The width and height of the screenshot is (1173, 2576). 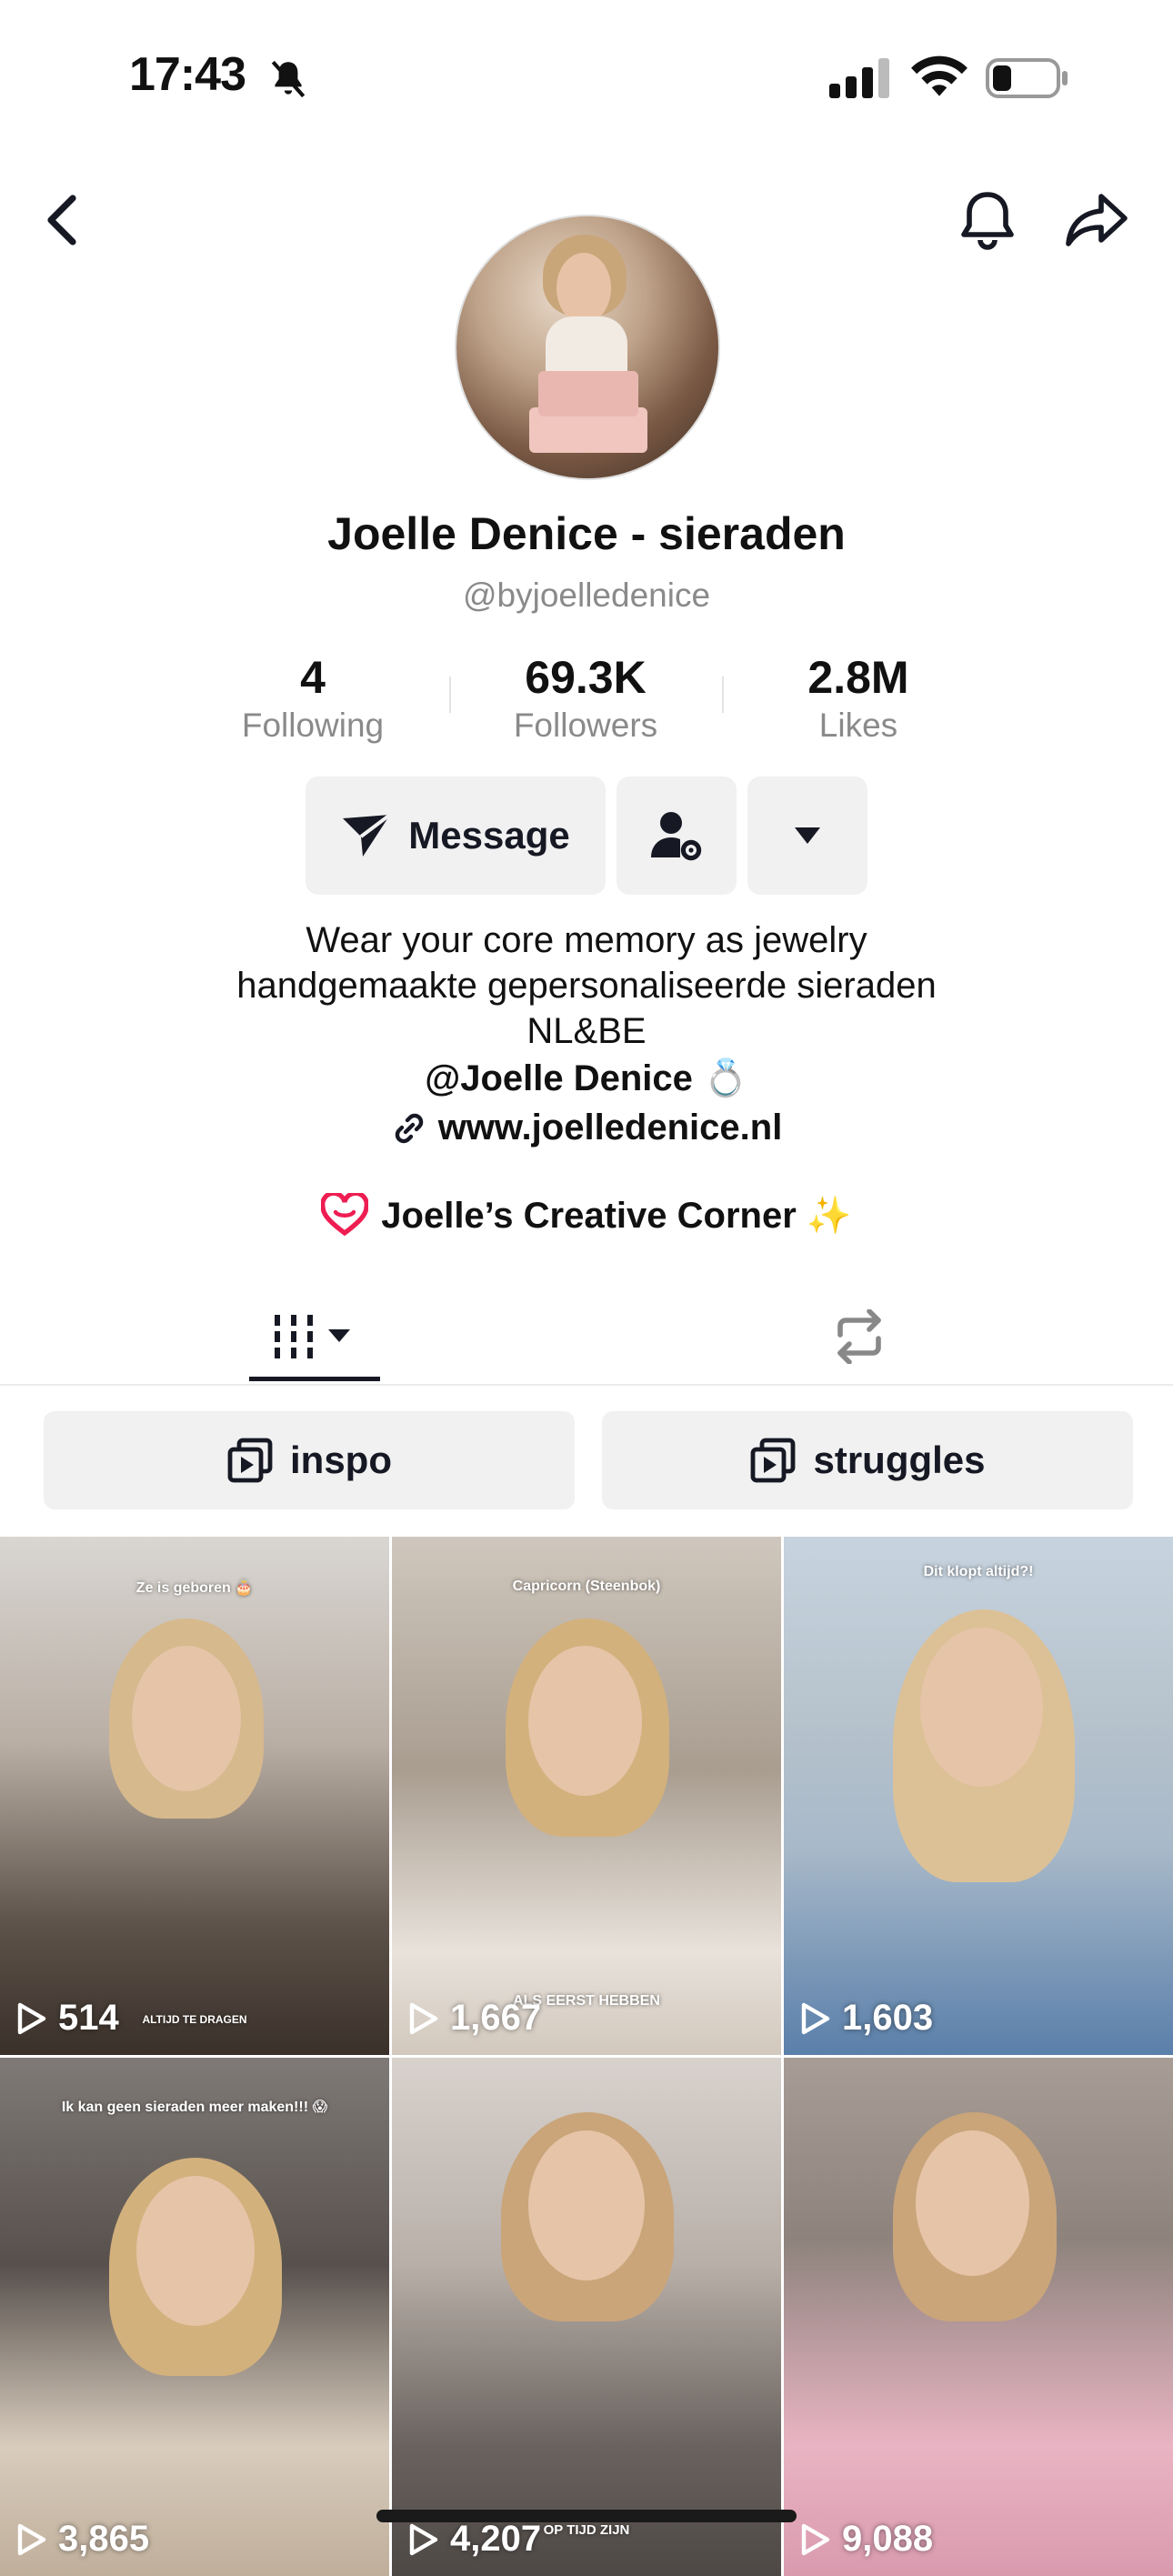 I want to click on video-thumbnail: Ze is geboren 🎂 ALTIJD TE DRAGEN 514, so click(x=195, y=1796).